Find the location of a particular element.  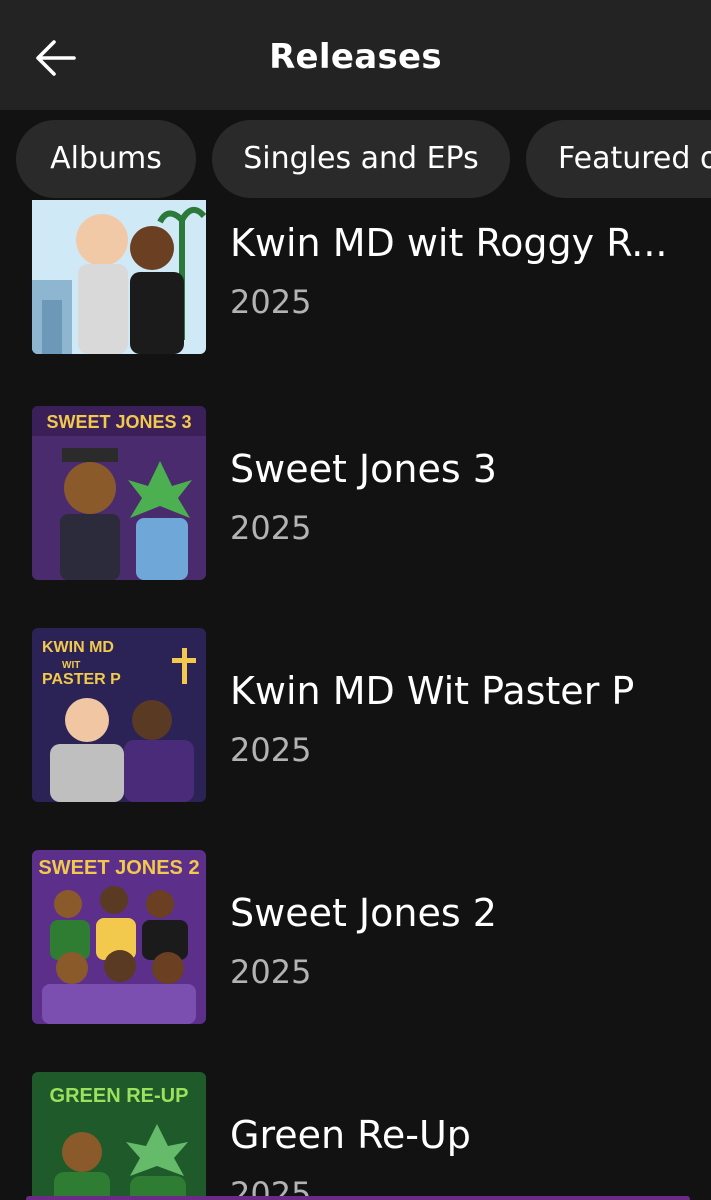

release-cover: KWIN MD WIT PASTER P is located at coordinates (119, 715).